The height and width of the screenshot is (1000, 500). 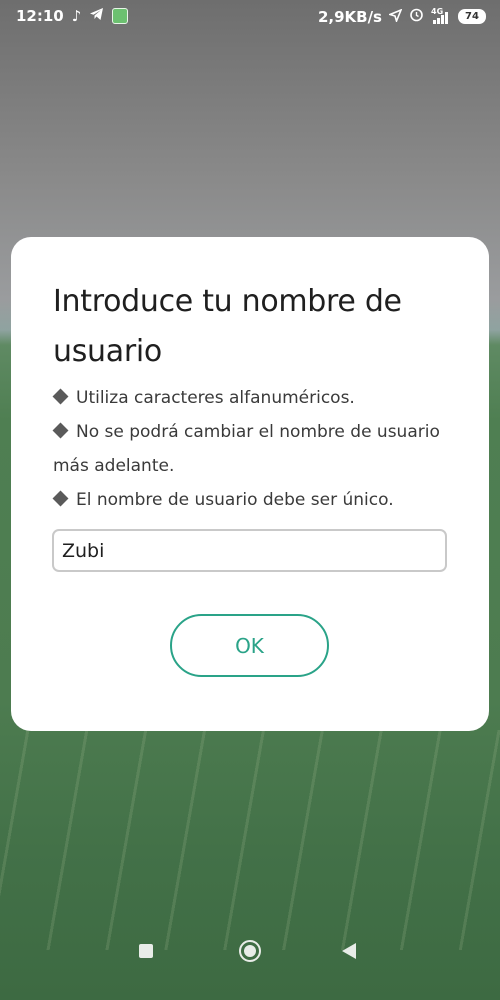 What do you see at coordinates (235, 500) in the screenshot?
I see `rule-text: El nombre de usuario debe ser único.` at bounding box center [235, 500].